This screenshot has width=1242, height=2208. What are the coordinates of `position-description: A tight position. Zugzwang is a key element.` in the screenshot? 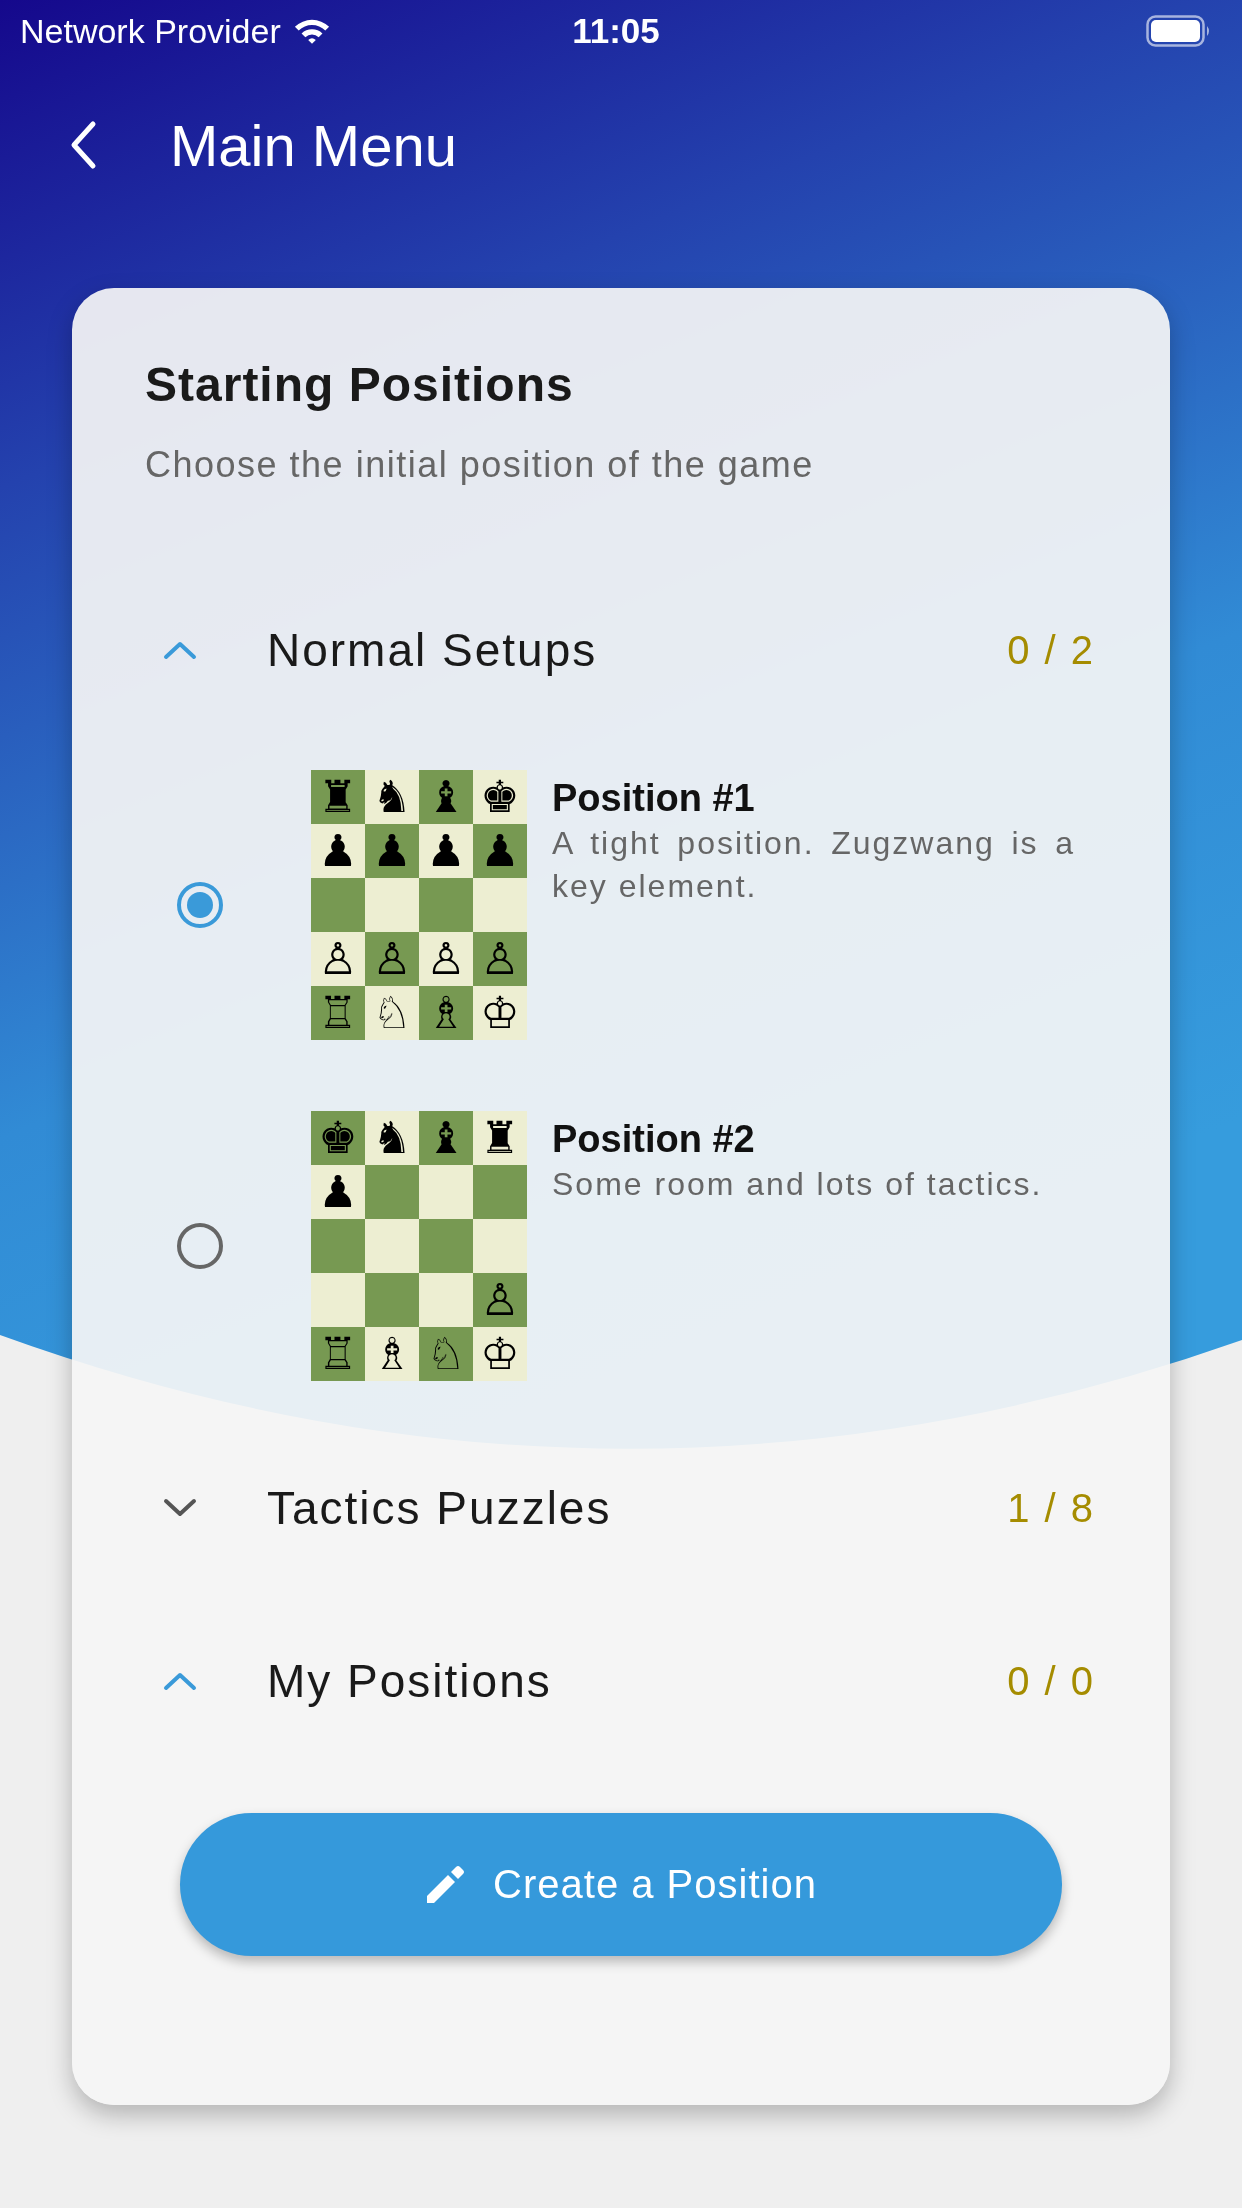 It's located at (813, 865).